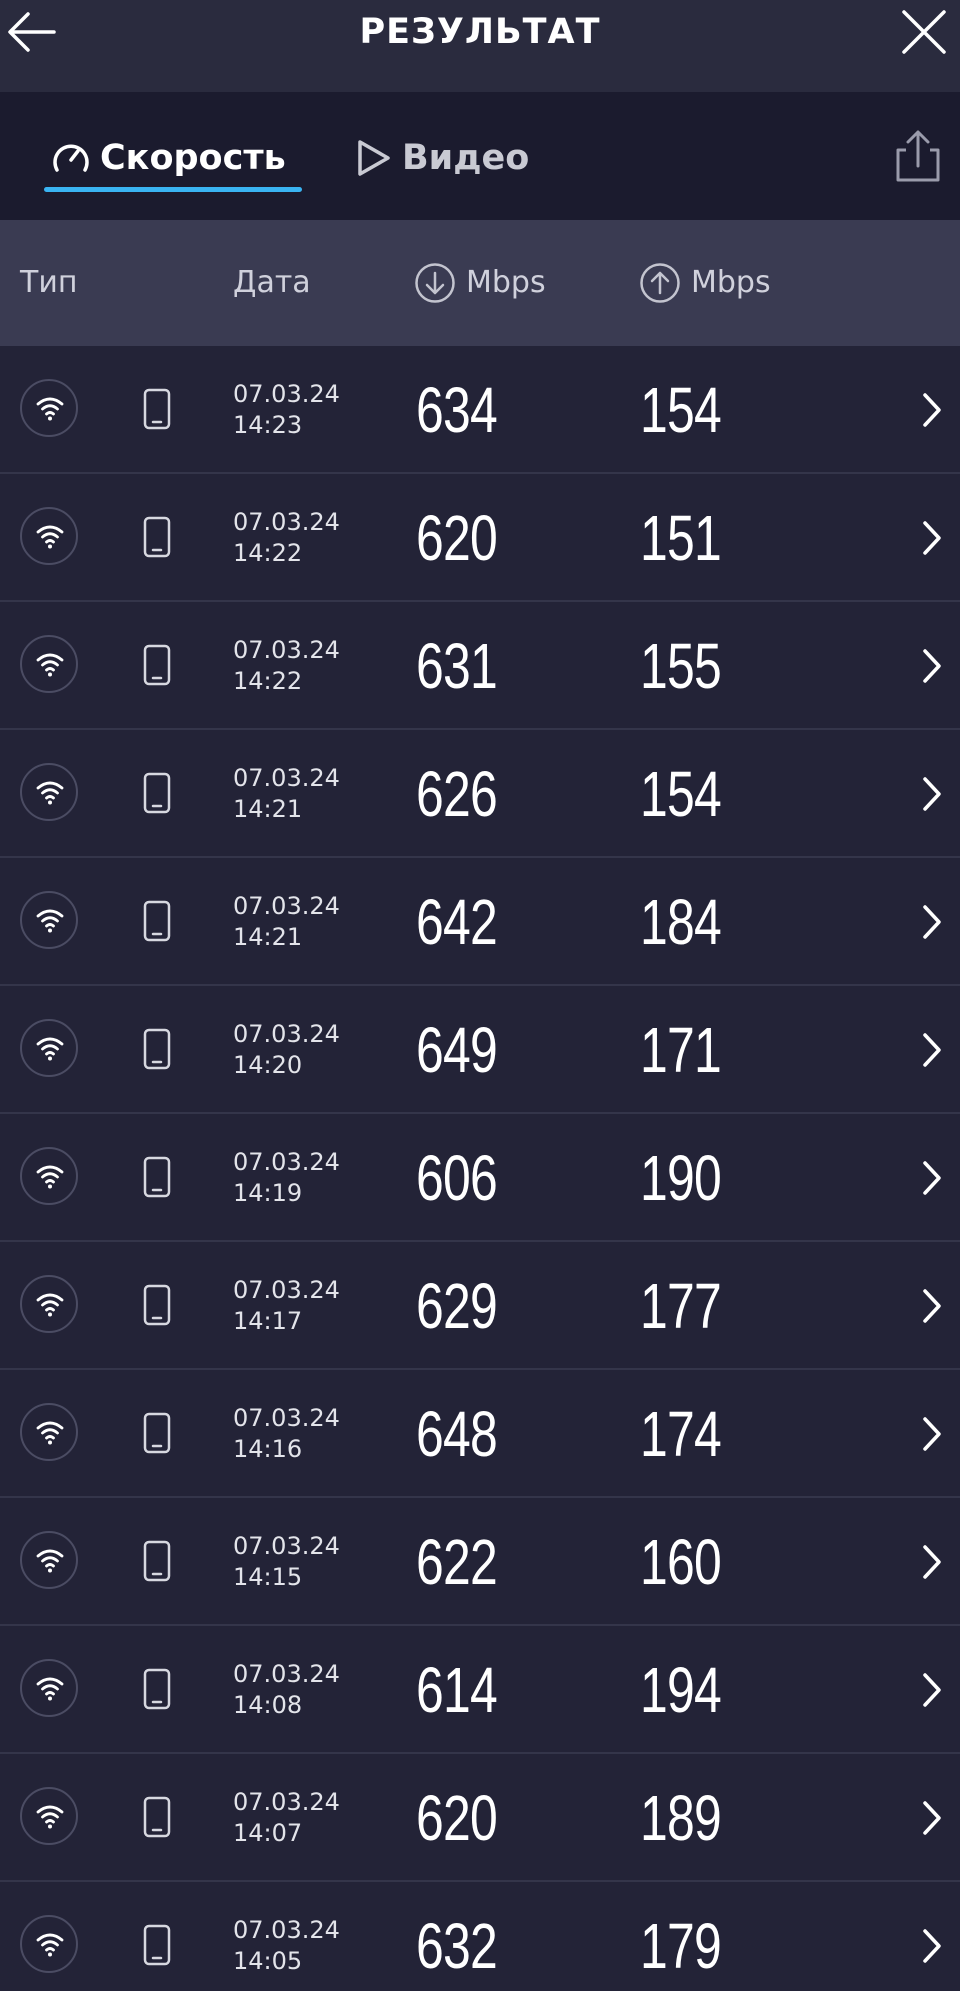  What do you see at coordinates (506, 282) in the screenshot?
I see `column-download-label: Mbps` at bounding box center [506, 282].